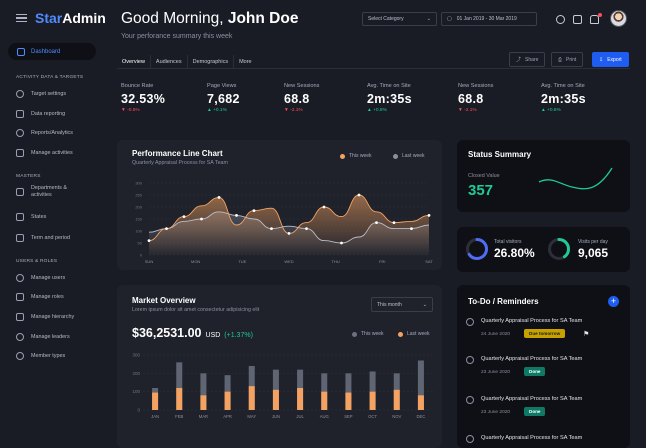 The height and width of the screenshot is (448, 646). I want to click on sidebar-item-reports: Reports/Analytics, so click(59, 133).